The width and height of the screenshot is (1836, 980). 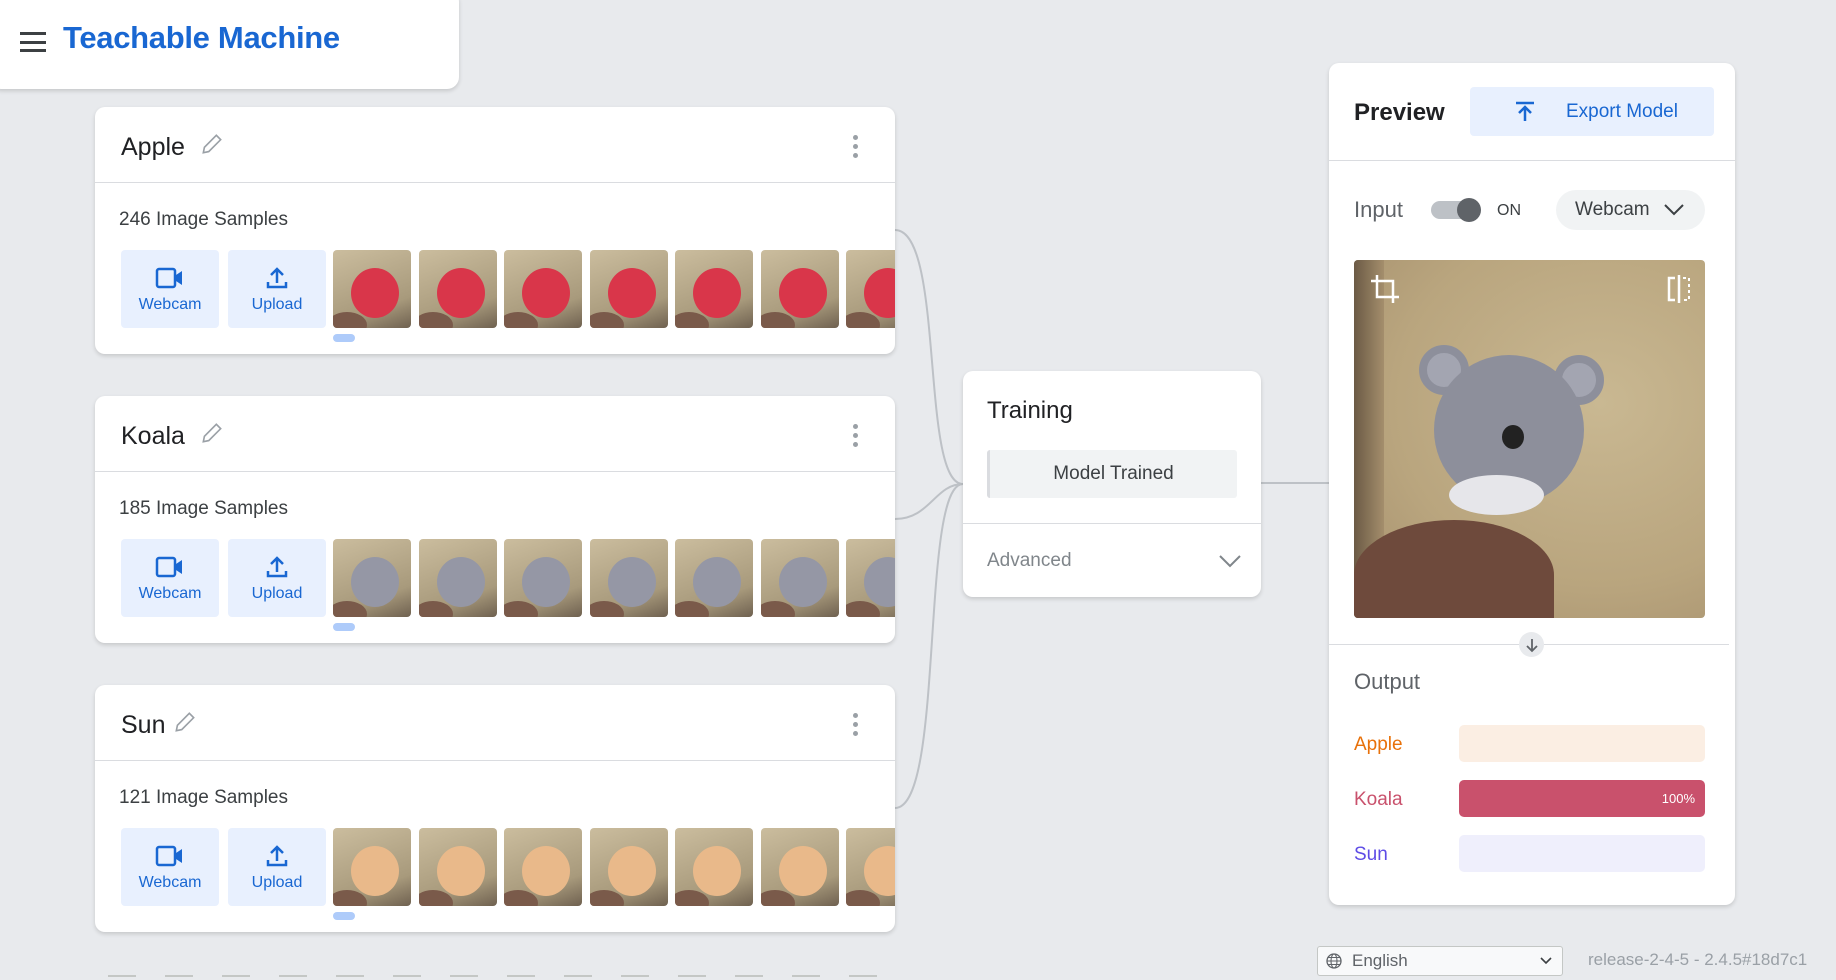 What do you see at coordinates (495, 723) in the screenshot?
I see `class-header: Sun` at bounding box center [495, 723].